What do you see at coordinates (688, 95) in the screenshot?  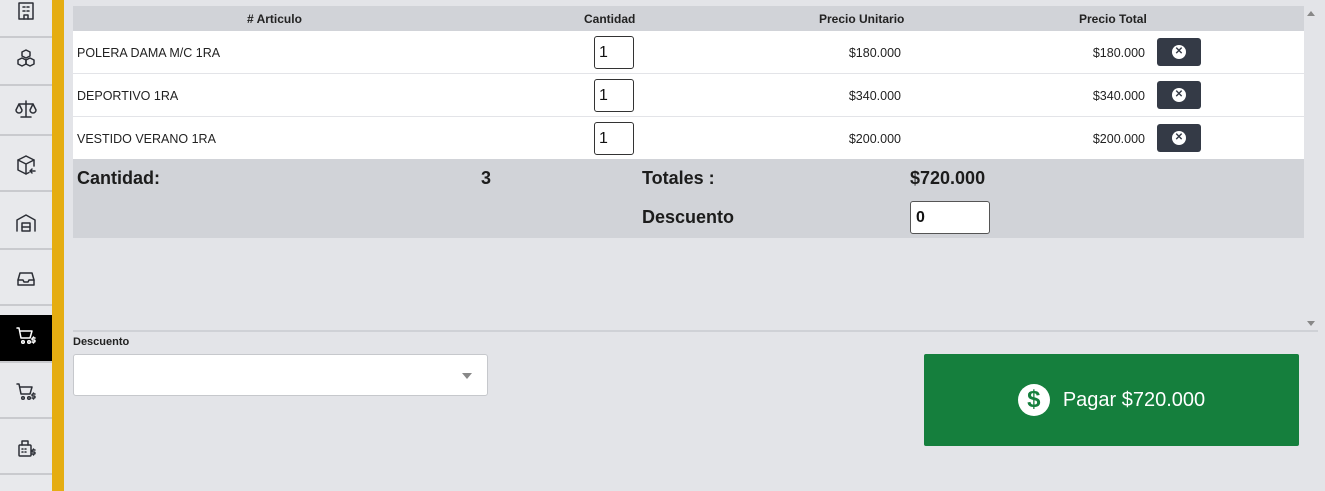 I see `table-row: DEPORTIVO 1RA $340.000 $340.000 ✕` at bounding box center [688, 95].